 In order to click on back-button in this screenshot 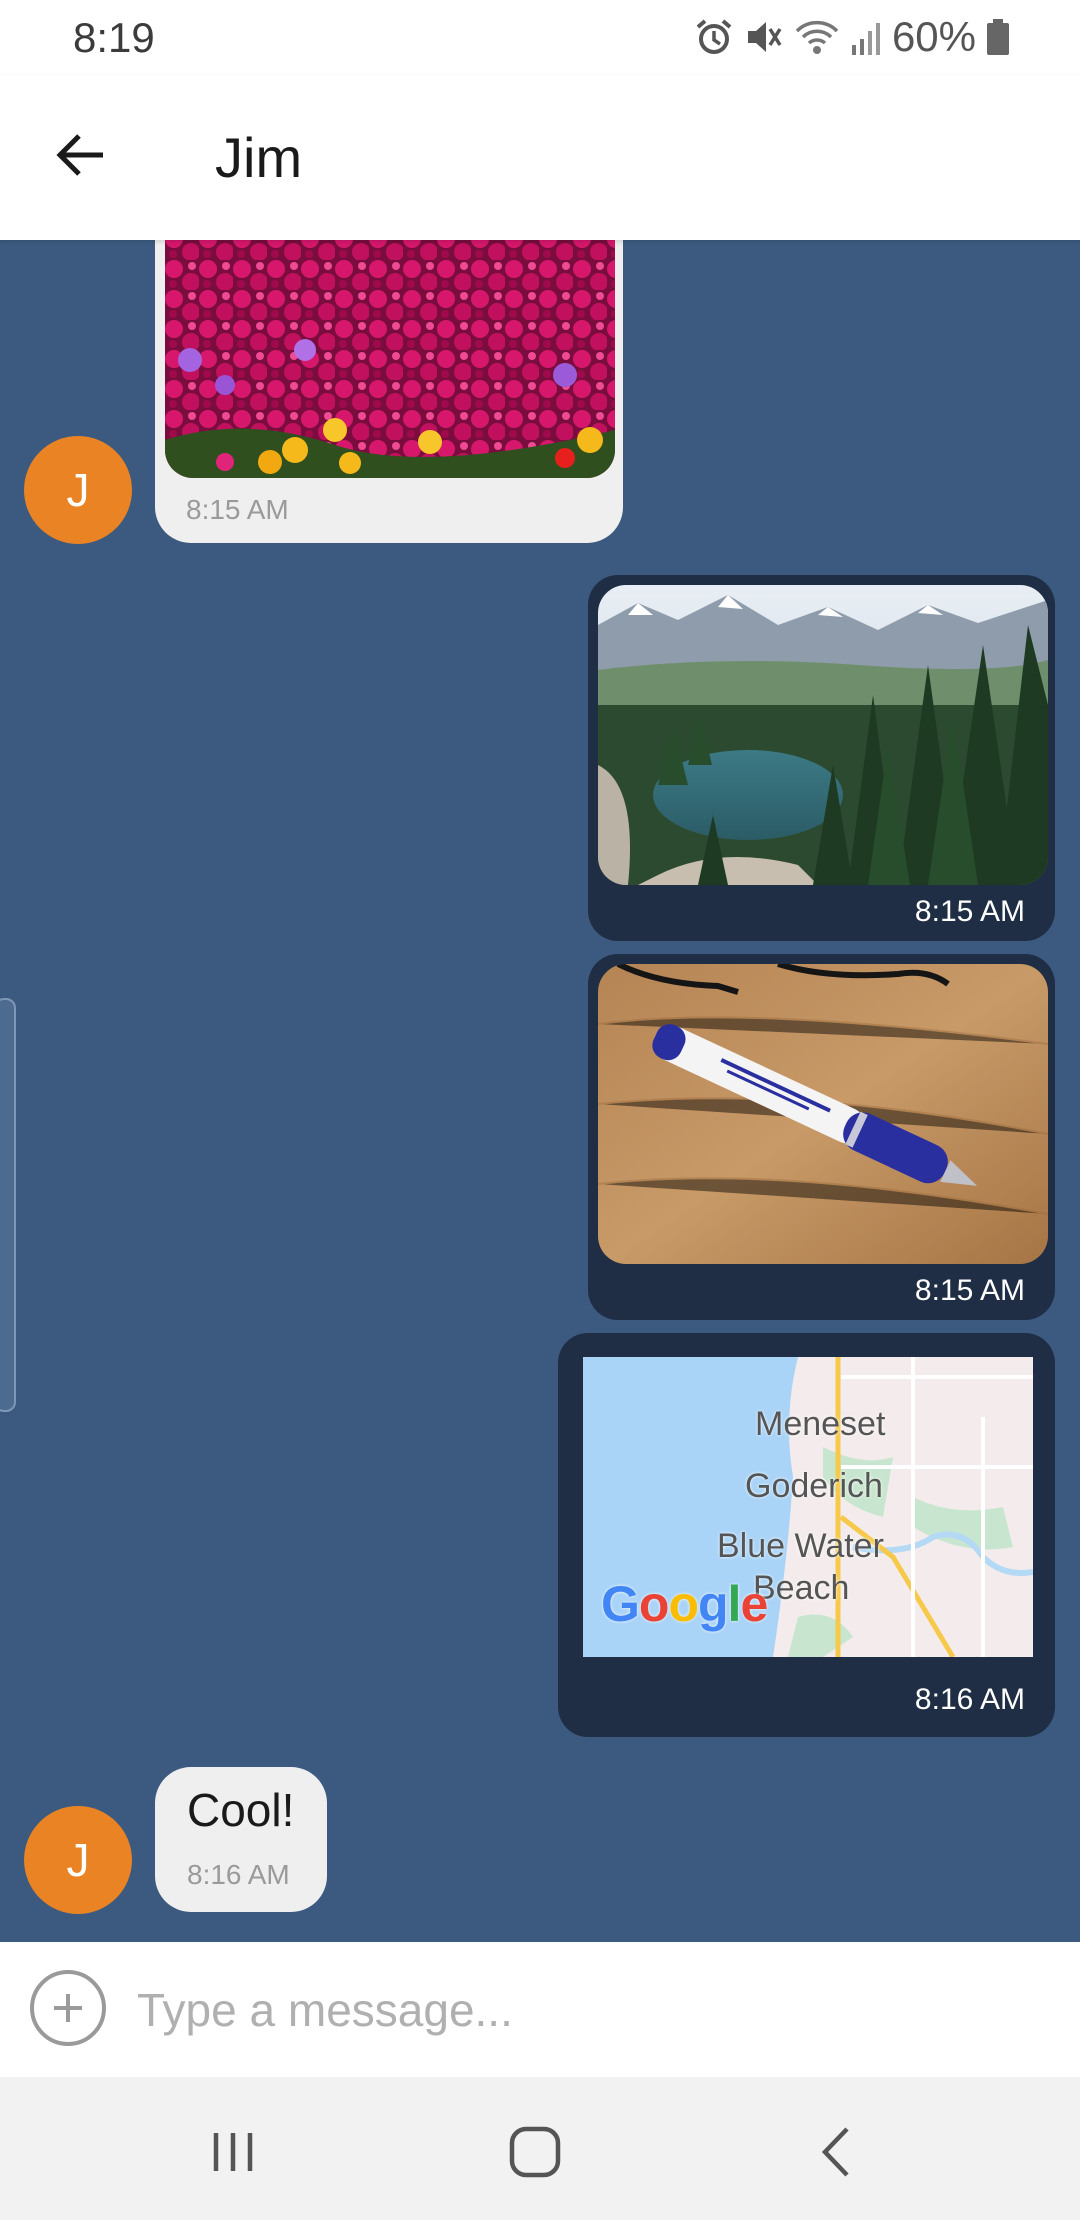, I will do `click(80, 155)`.